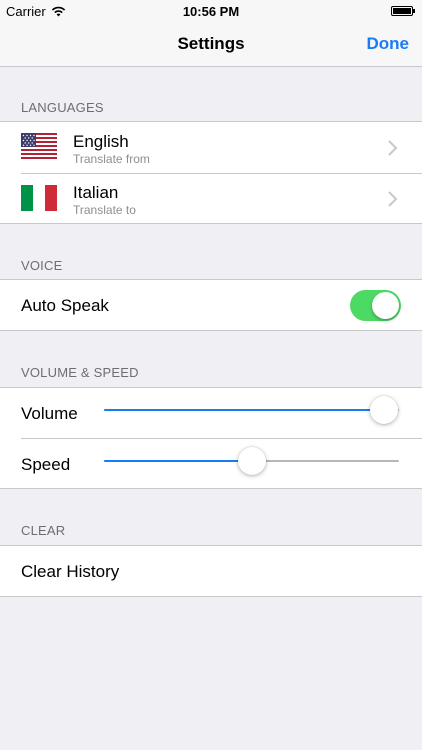  I want to click on status-bar: Carrier 10:56 PM, so click(211, 11).